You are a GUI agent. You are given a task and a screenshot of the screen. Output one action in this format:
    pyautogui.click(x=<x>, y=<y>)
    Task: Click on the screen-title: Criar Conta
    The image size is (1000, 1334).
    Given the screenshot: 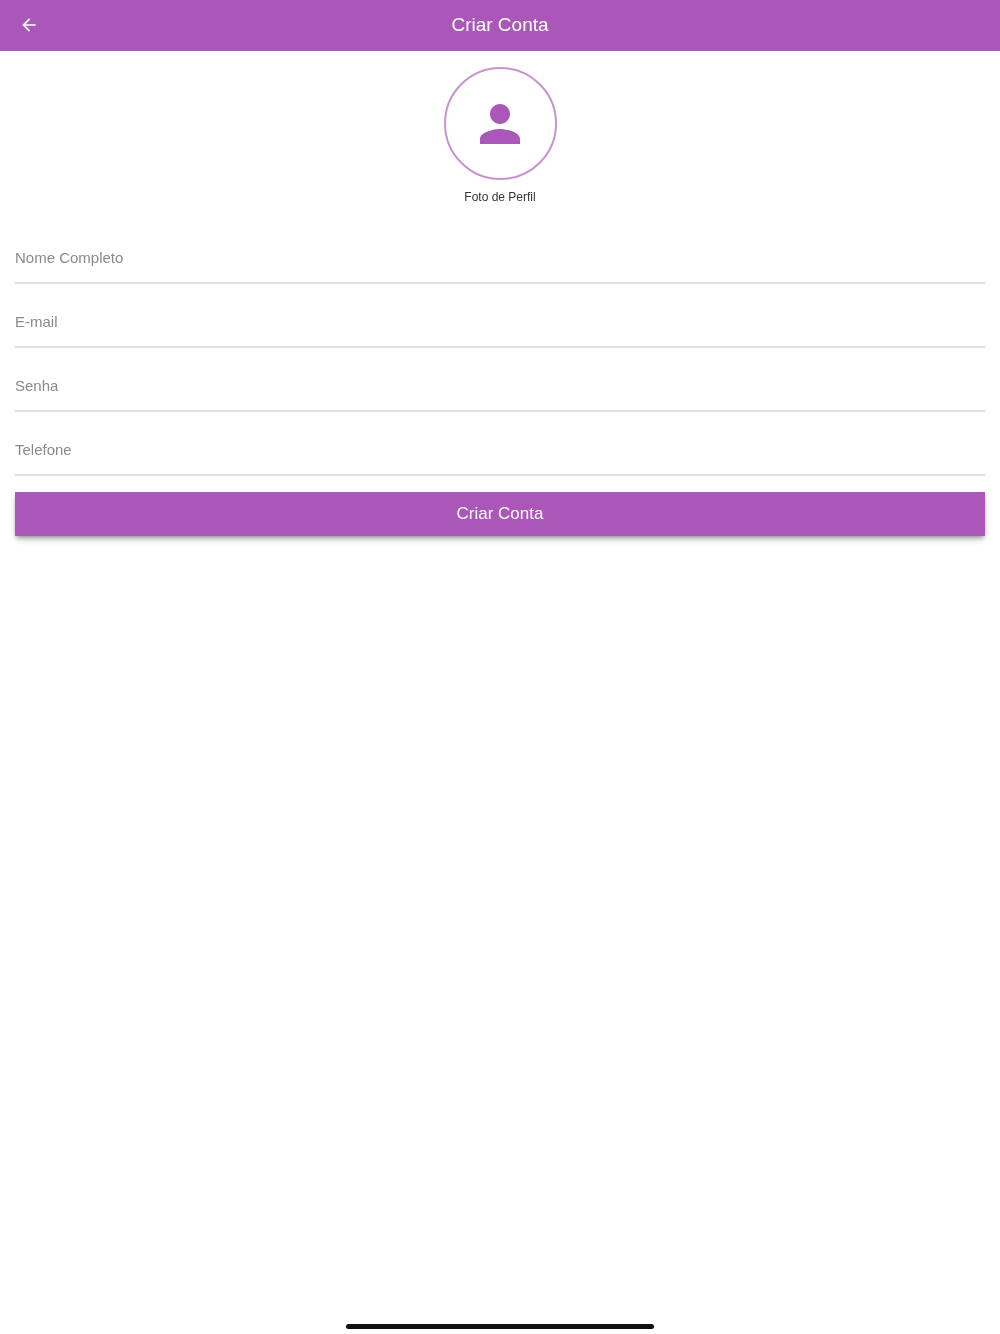 What is the action you would take?
    pyautogui.click(x=500, y=25)
    